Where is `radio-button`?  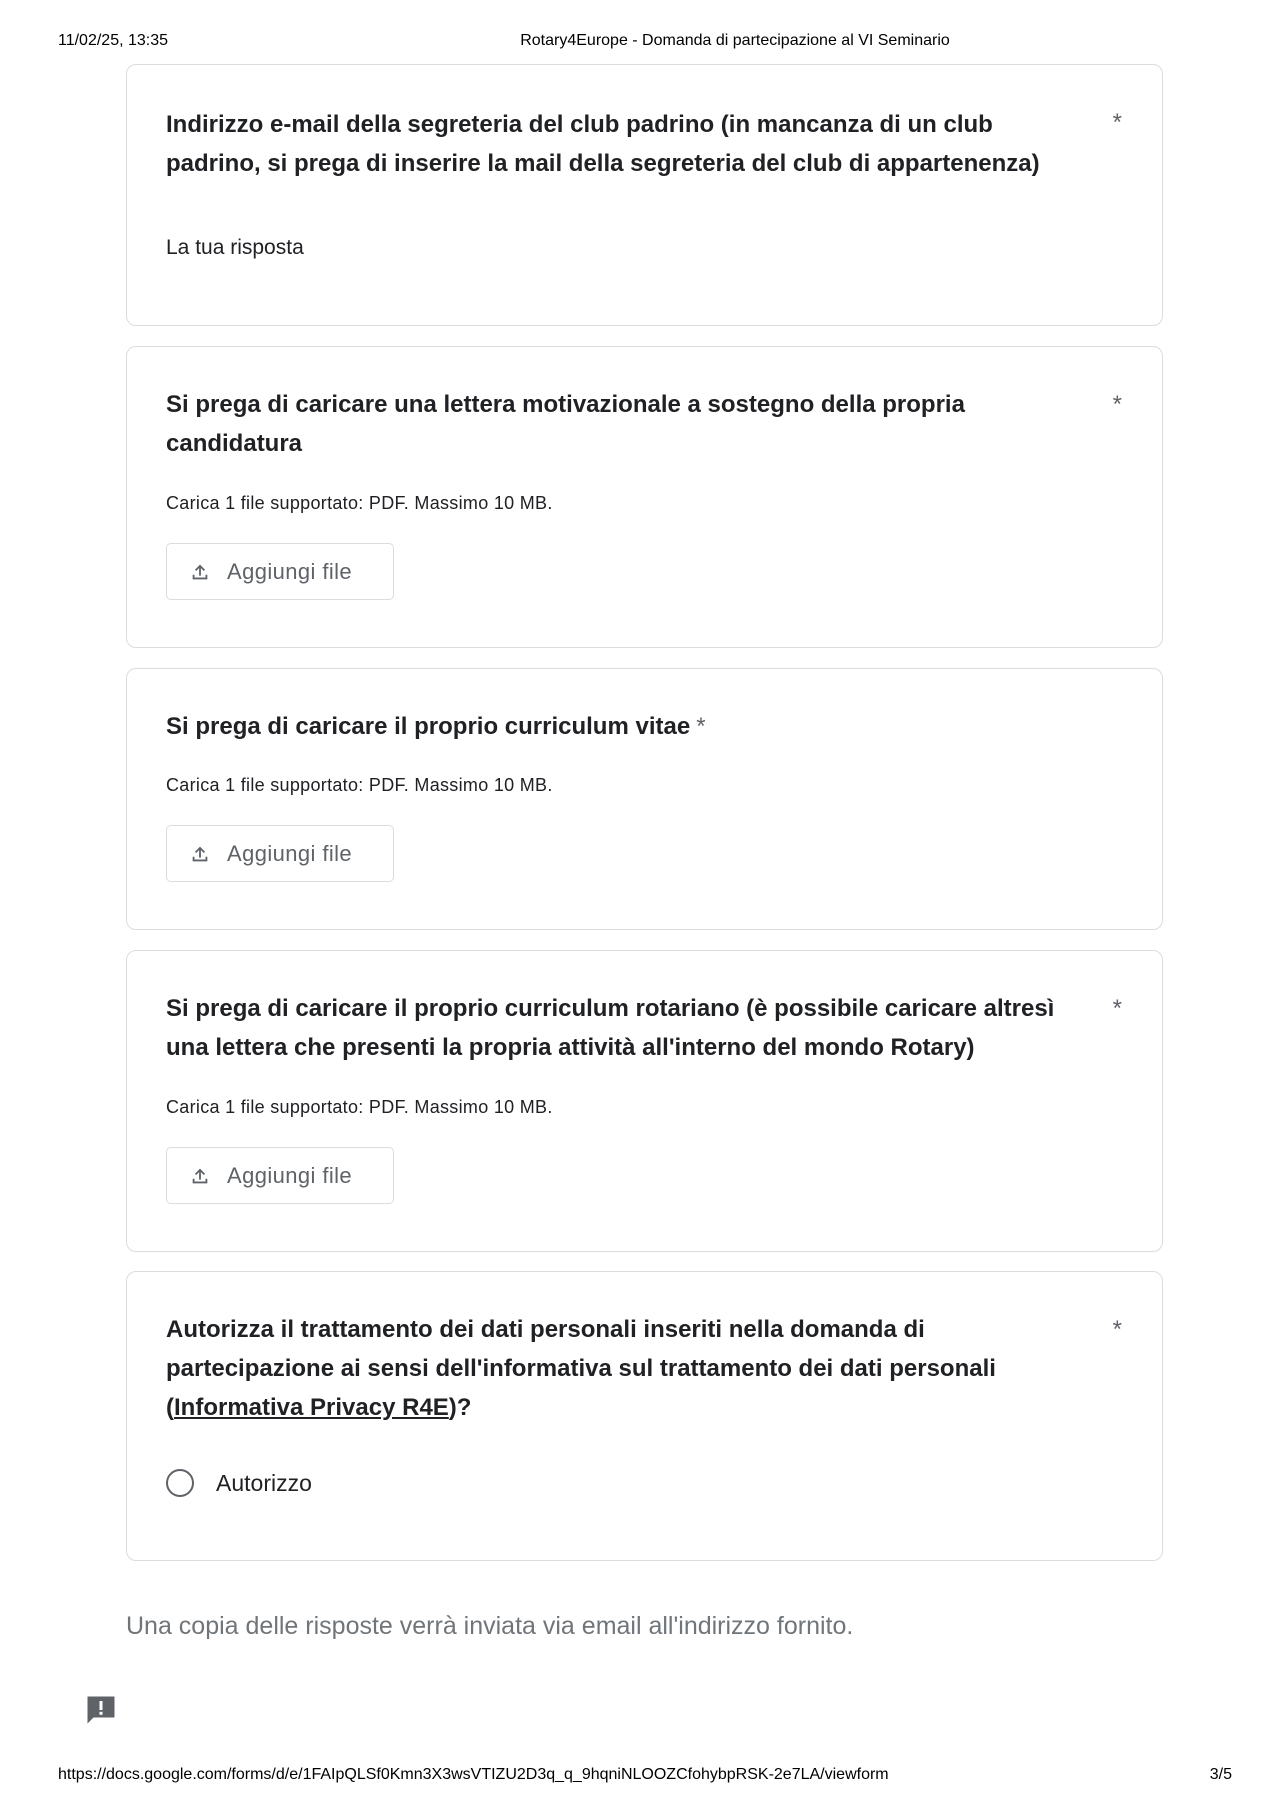 radio-button is located at coordinates (180, 1483).